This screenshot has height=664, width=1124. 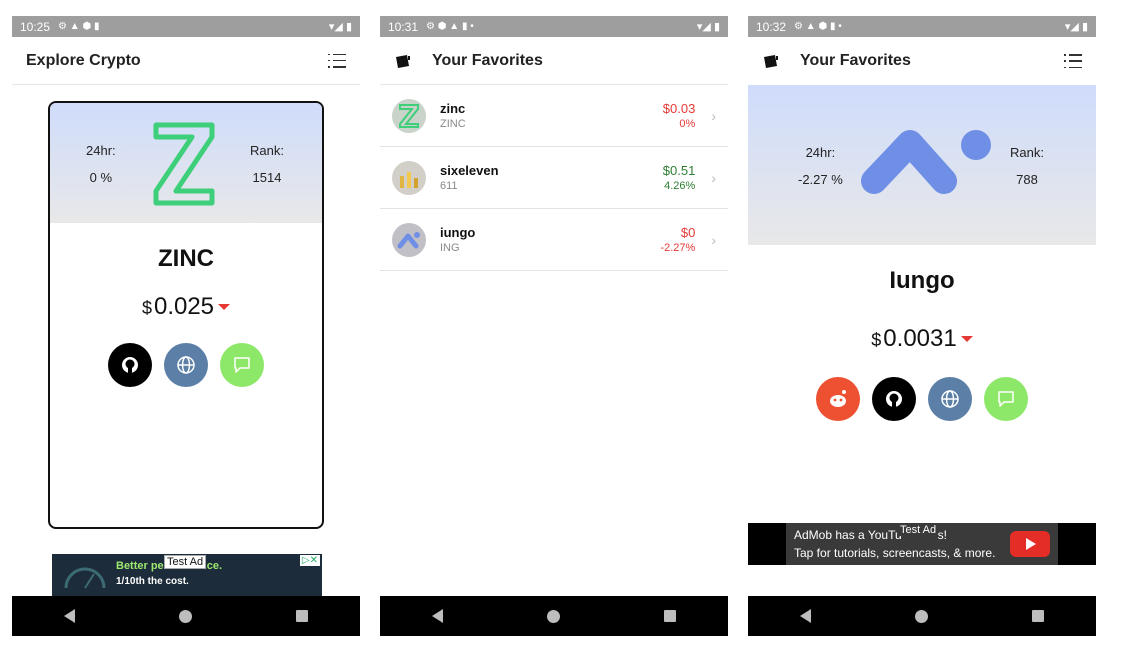 I want to click on zinc-logo-icon, so click(x=184, y=164).